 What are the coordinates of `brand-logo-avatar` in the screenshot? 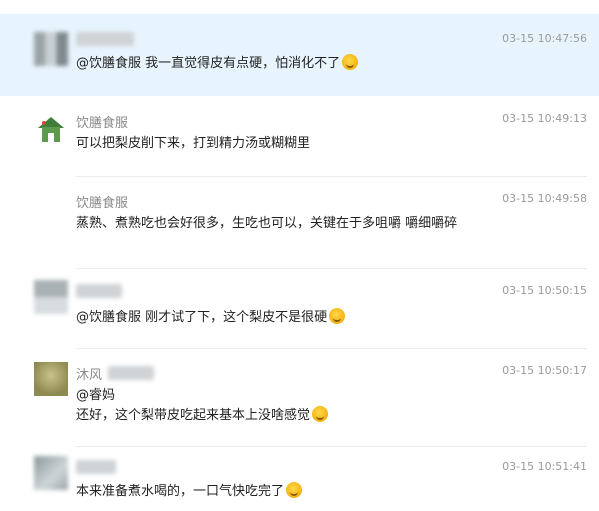 It's located at (51, 129).